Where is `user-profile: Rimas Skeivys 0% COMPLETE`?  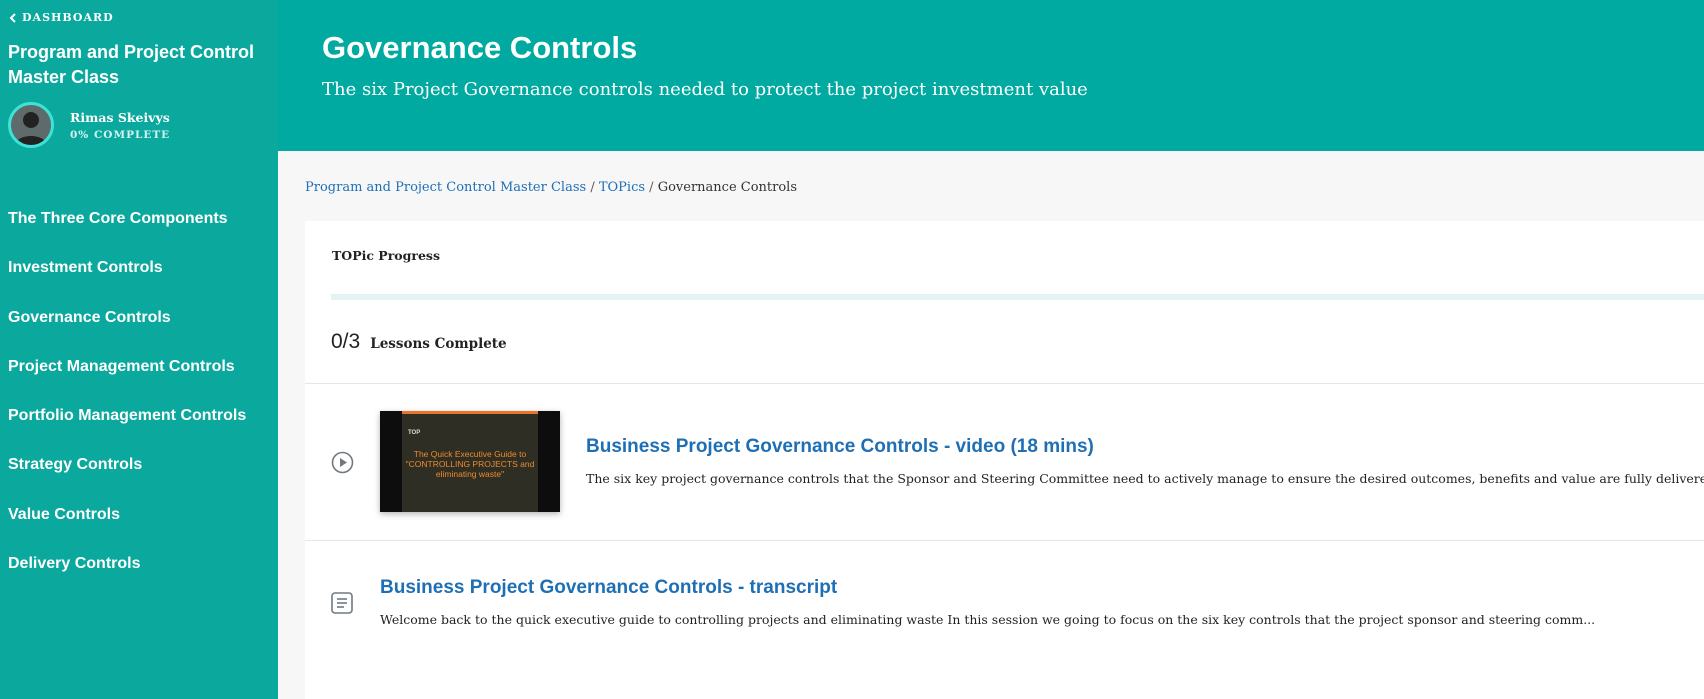
user-profile: Rimas Skeivys 0% COMPLETE is located at coordinates (89, 125).